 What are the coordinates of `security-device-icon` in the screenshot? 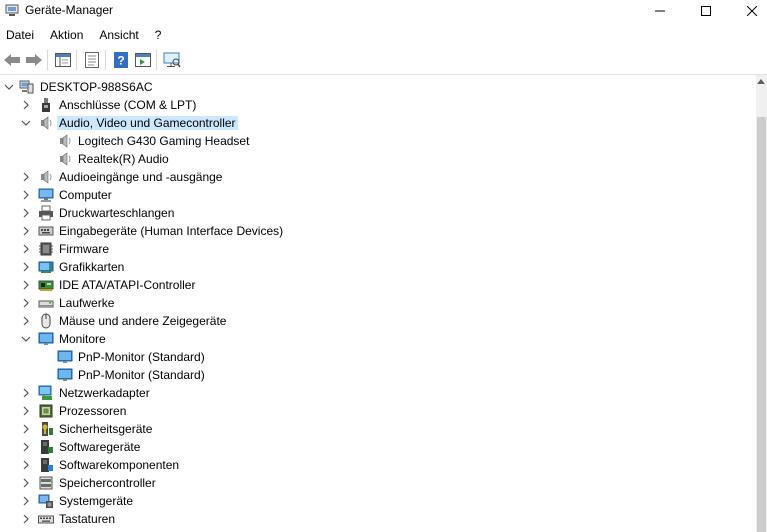 It's located at (47, 429).